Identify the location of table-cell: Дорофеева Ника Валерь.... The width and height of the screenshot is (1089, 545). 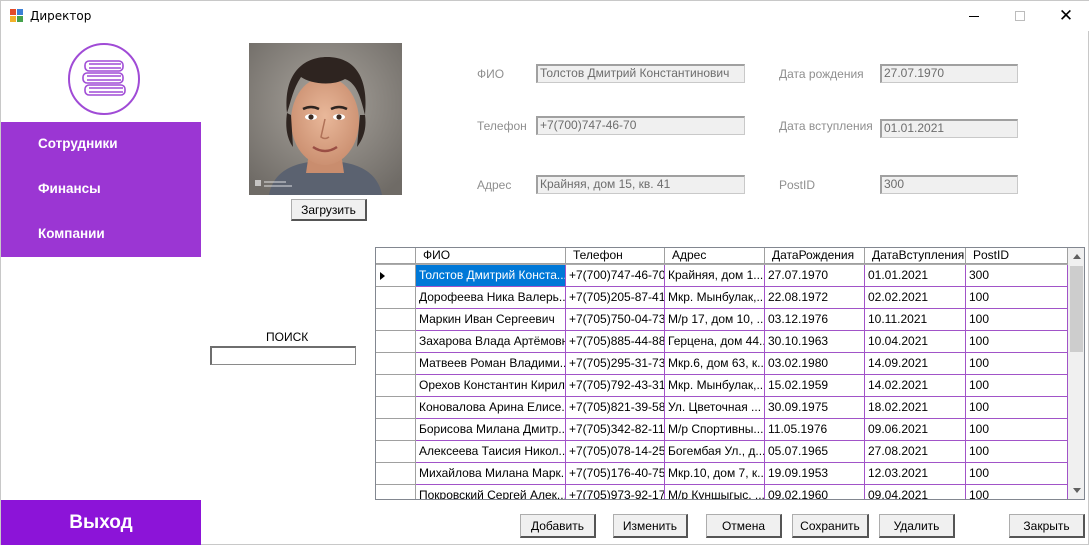
(491, 298).